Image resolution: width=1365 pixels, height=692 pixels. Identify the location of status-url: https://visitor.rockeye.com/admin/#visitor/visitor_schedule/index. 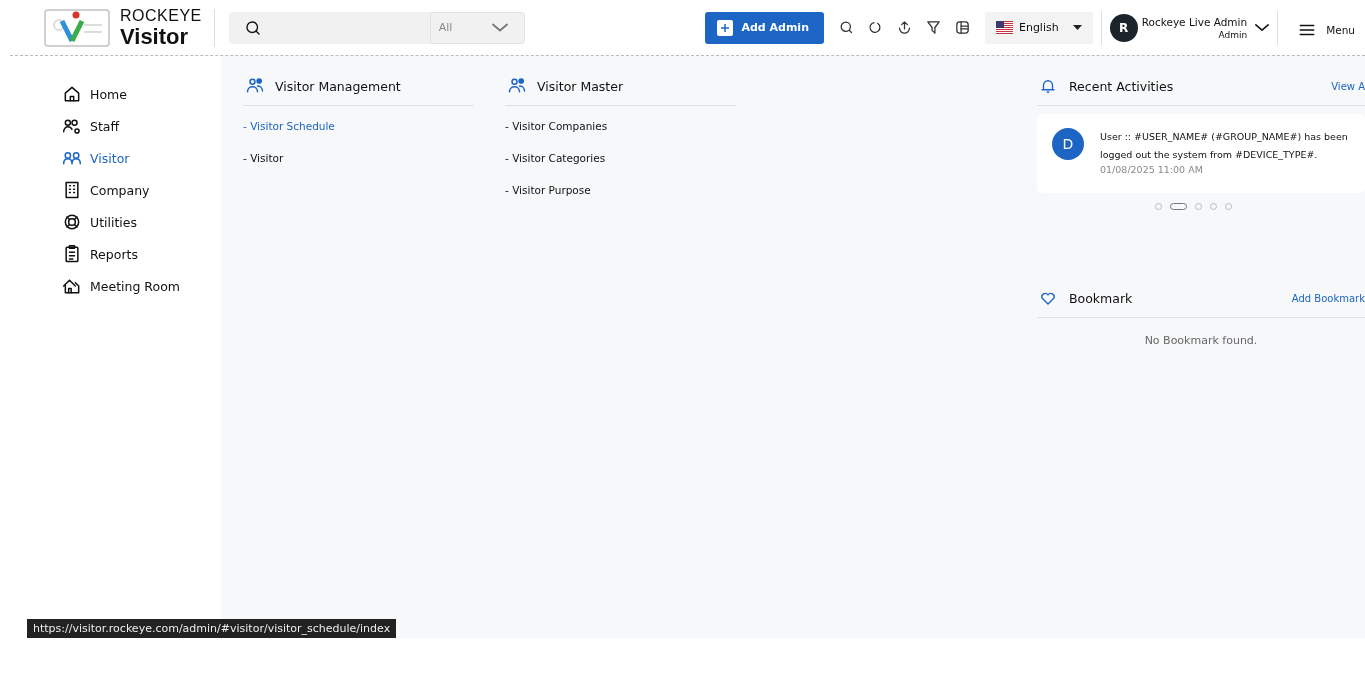
(212, 628).